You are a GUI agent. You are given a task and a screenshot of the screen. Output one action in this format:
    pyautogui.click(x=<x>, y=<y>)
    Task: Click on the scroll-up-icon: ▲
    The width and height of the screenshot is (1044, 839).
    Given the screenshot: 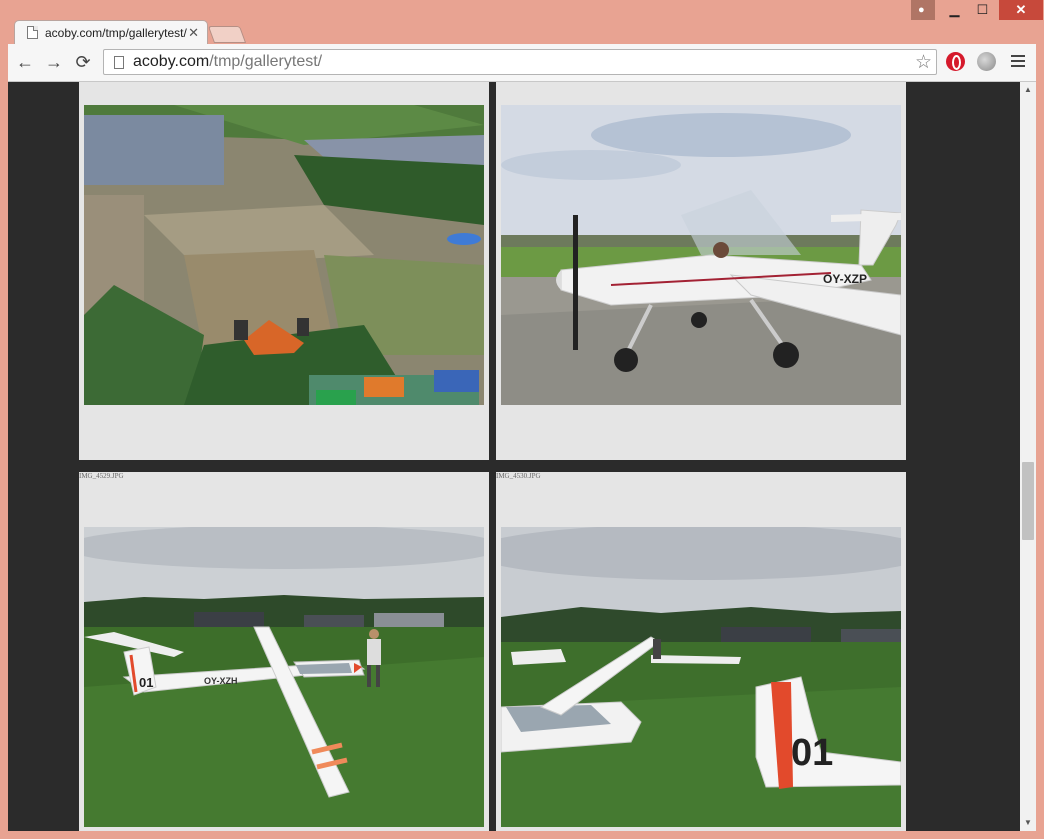 What is the action you would take?
    pyautogui.click(x=1028, y=89)
    